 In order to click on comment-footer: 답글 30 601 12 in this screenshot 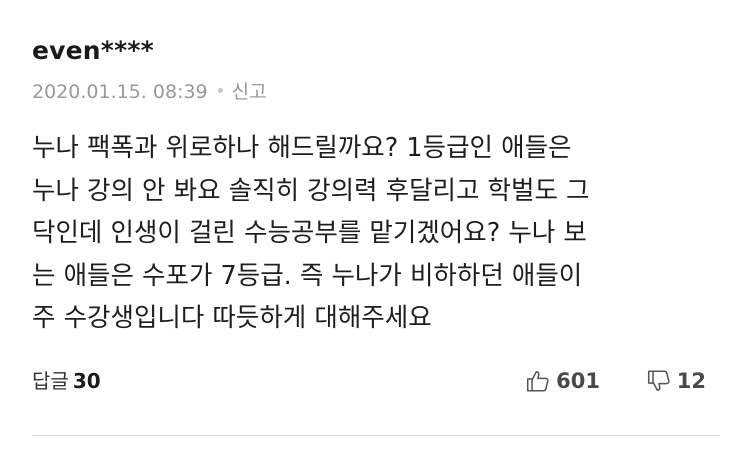, I will do `click(369, 381)`.